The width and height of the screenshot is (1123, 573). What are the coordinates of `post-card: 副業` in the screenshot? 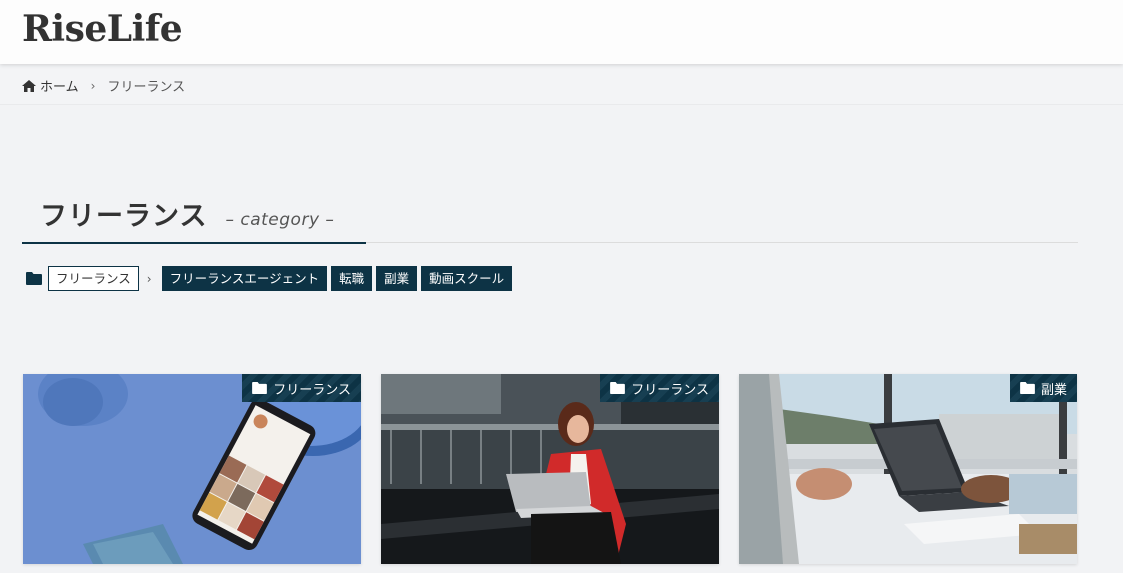 It's located at (908, 469).